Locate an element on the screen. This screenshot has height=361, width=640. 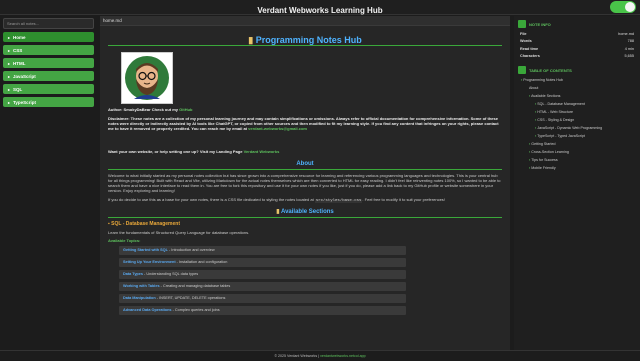
toc-item: ▪ Mobile Friendly is located at coordinates (578, 168).